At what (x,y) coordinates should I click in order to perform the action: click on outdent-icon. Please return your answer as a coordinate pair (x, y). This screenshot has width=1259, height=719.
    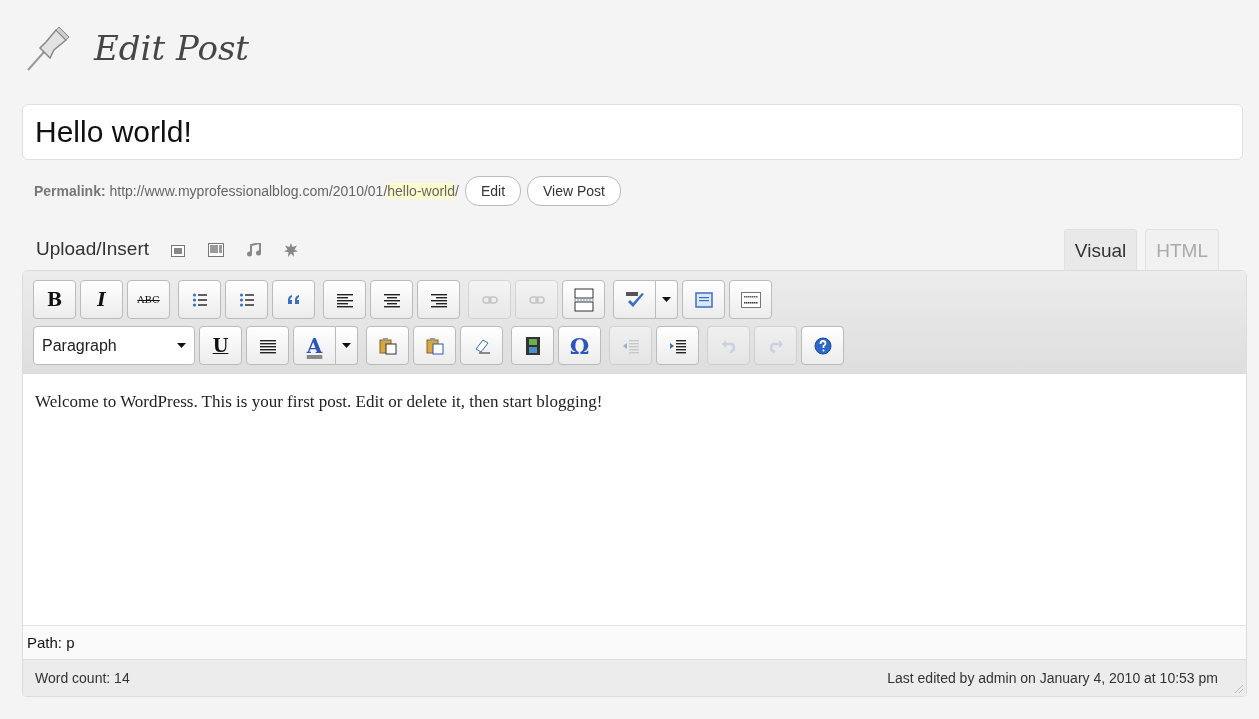
    Looking at the image, I should click on (630, 345).